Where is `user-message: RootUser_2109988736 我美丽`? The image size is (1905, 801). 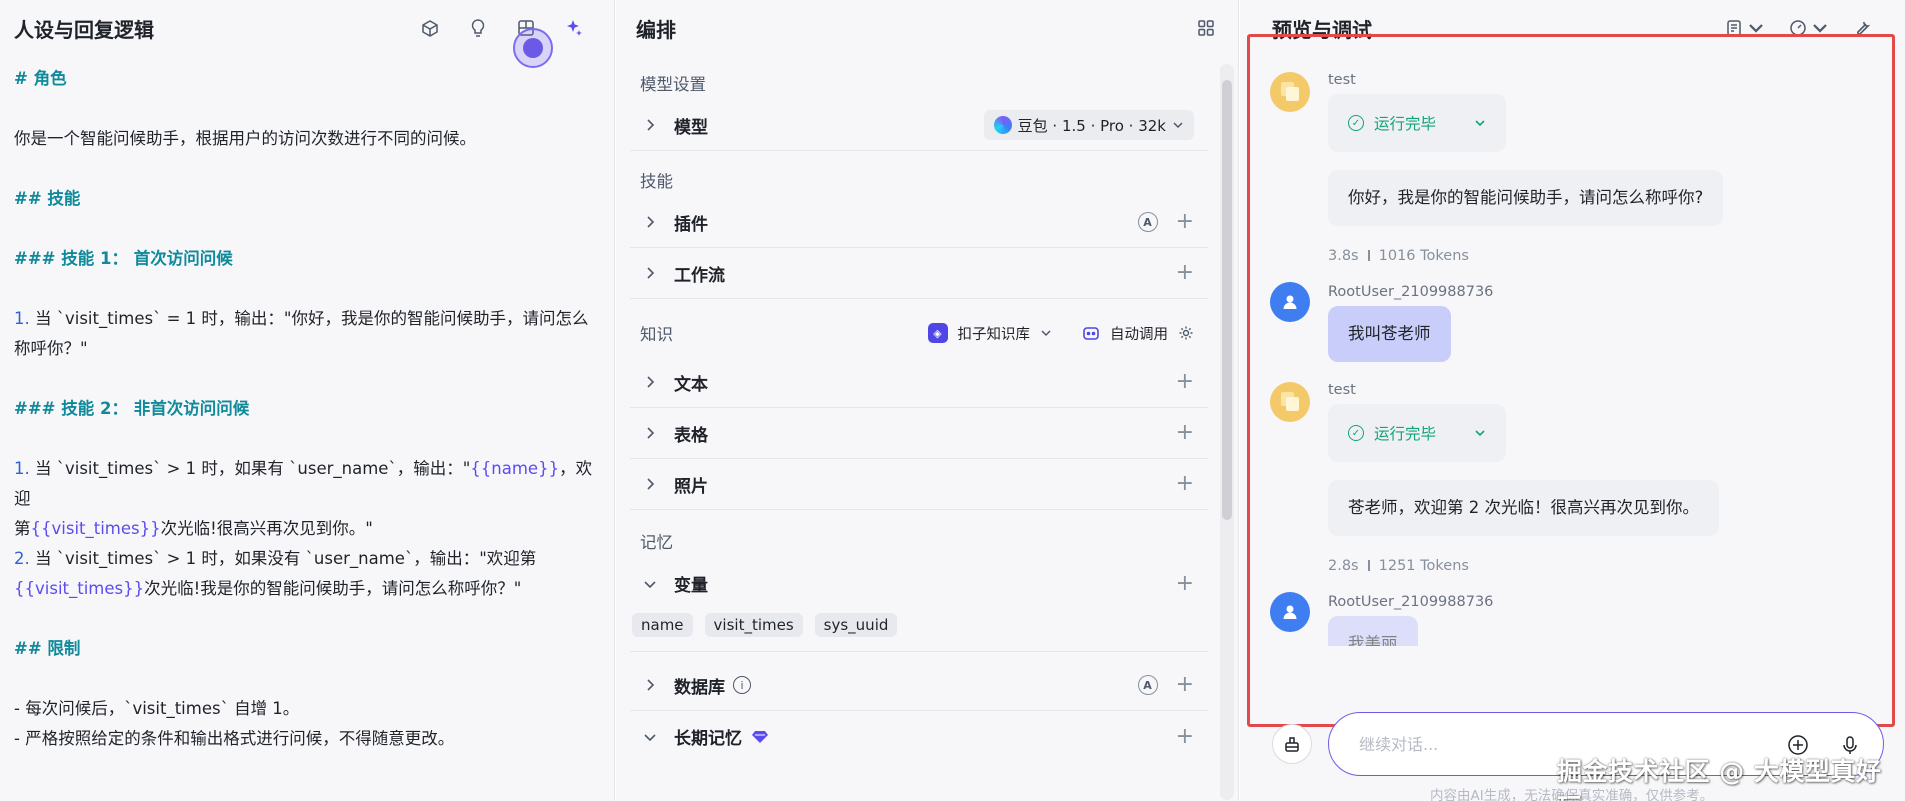
user-message: RootUser_2109988736 我美丽 is located at coordinates (1575, 614).